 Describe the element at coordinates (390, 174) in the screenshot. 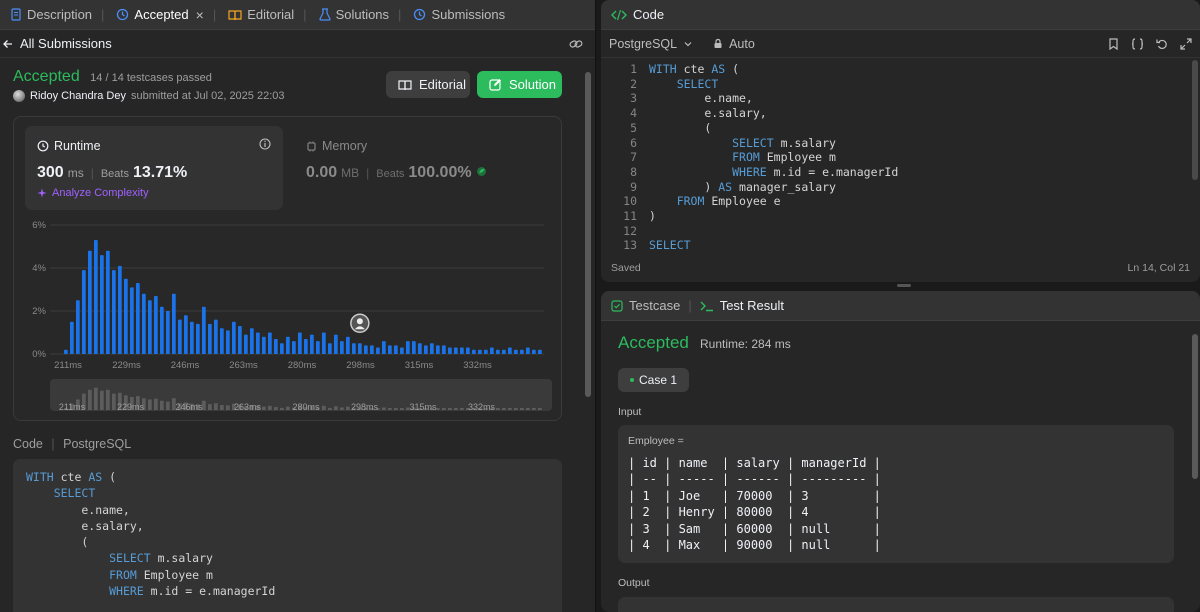

I see `memory-beats-label: Beats` at that location.